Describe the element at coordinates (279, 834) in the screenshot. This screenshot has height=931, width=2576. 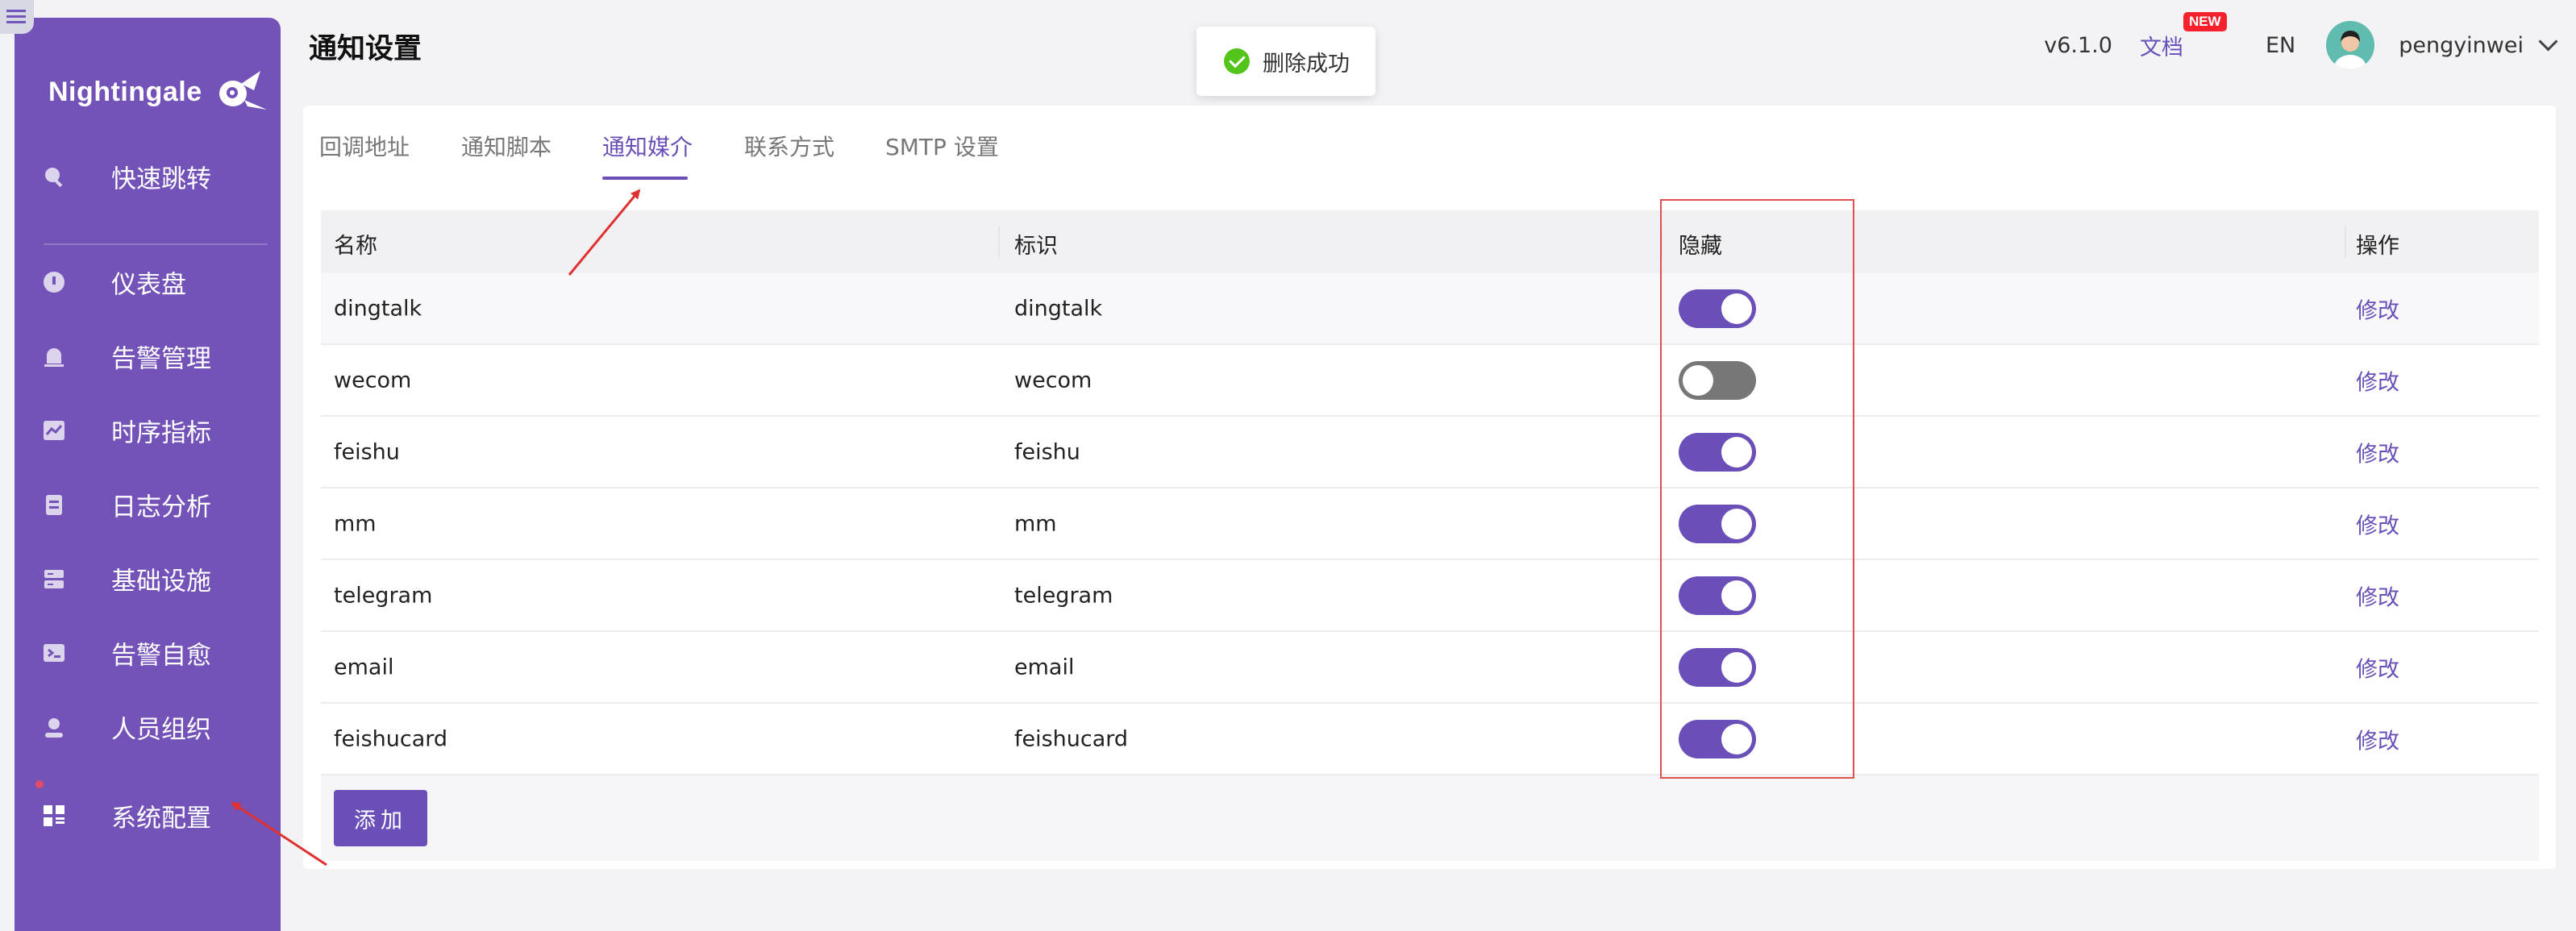
I see `annotation-arrow-sidebar` at that location.